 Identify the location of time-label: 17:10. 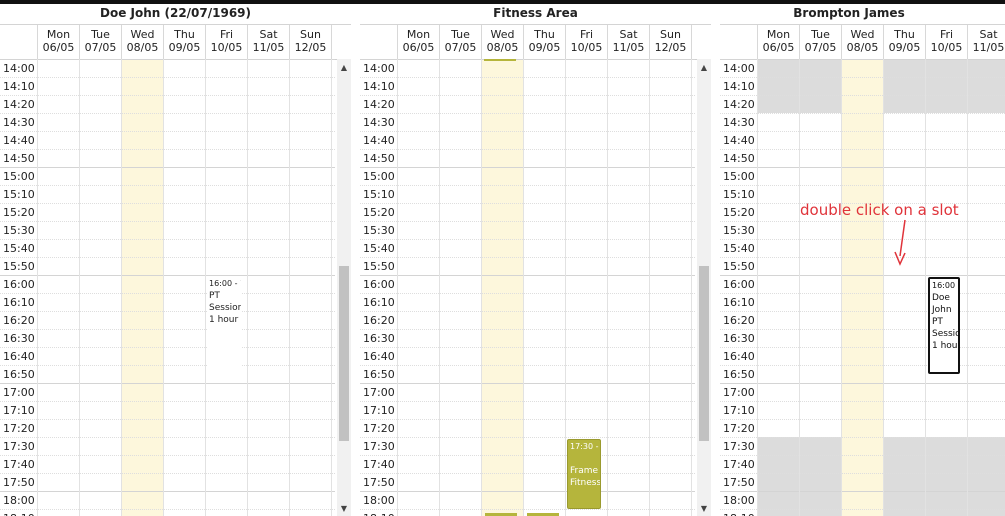
(739, 410).